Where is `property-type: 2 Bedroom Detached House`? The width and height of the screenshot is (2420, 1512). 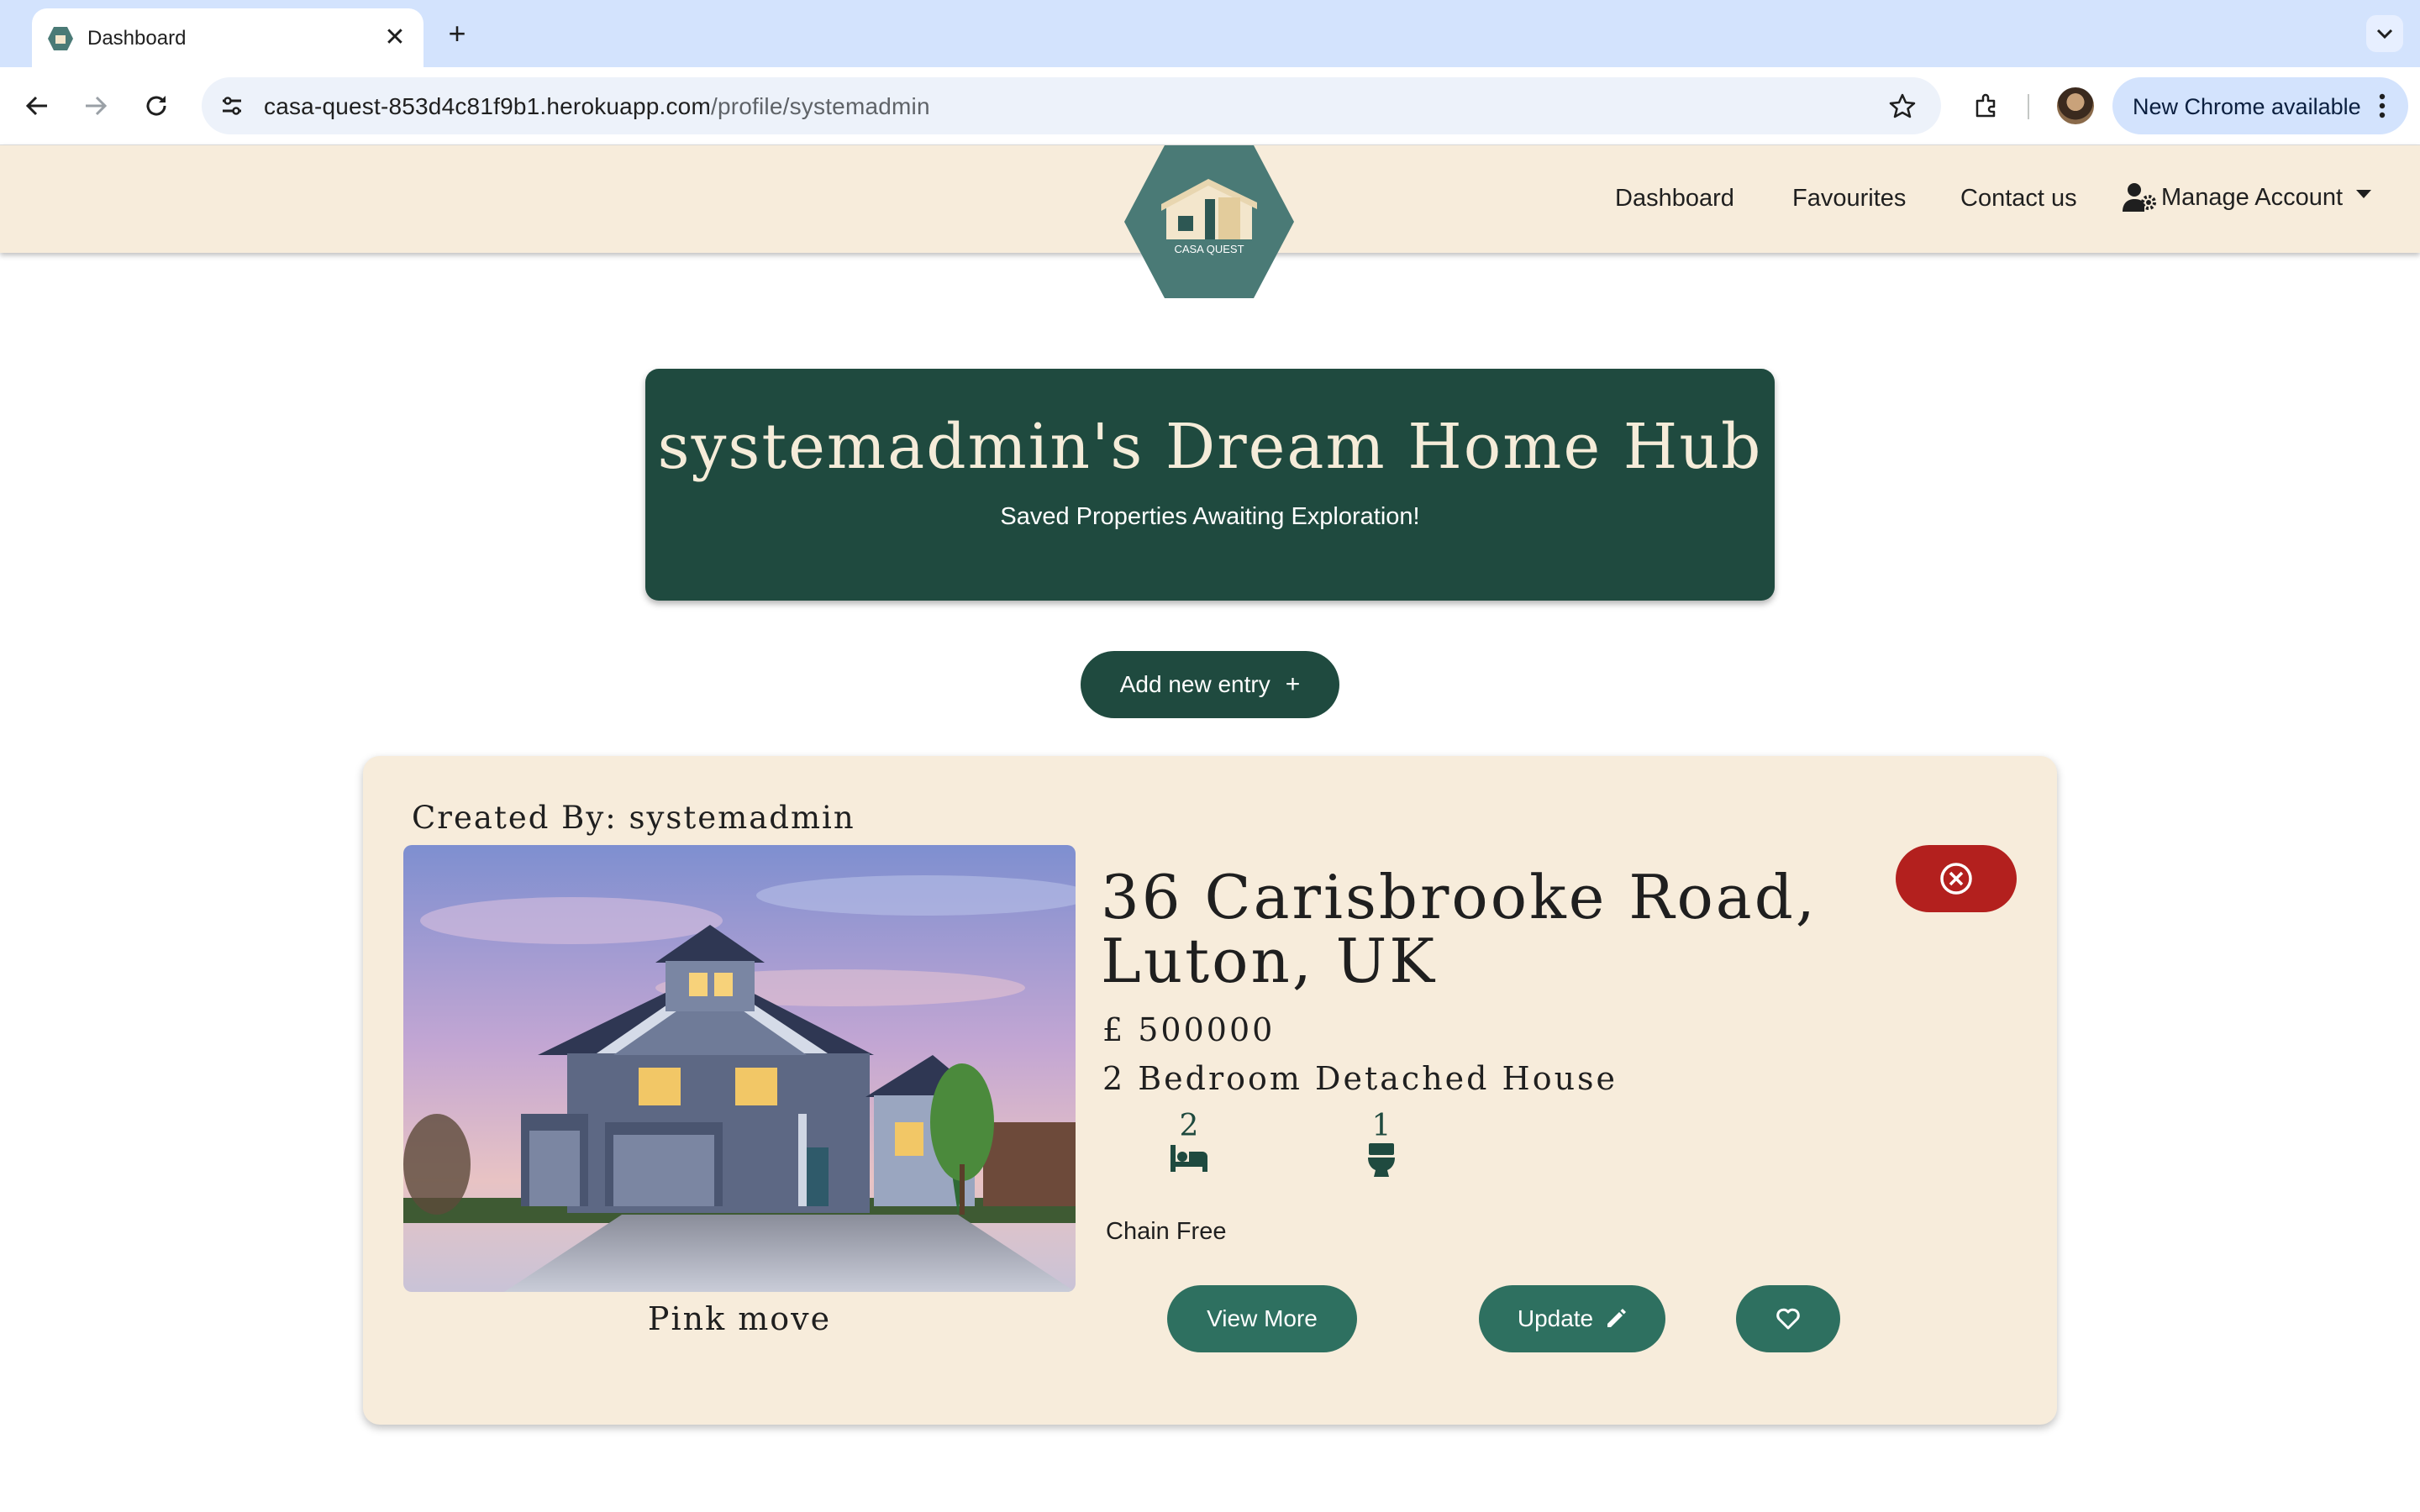
property-type: 2 Bedroom Detached House is located at coordinates (1360, 1078).